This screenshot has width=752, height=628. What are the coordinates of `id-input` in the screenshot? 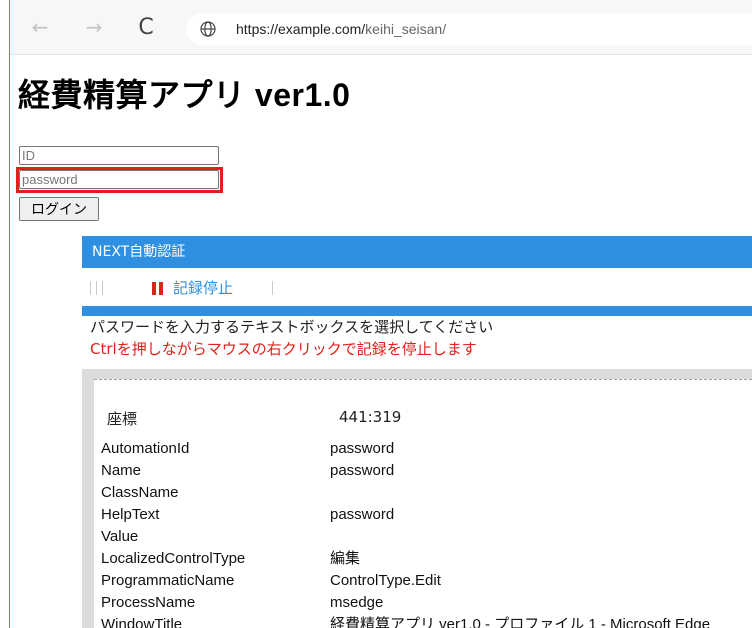 It's located at (119, 155).